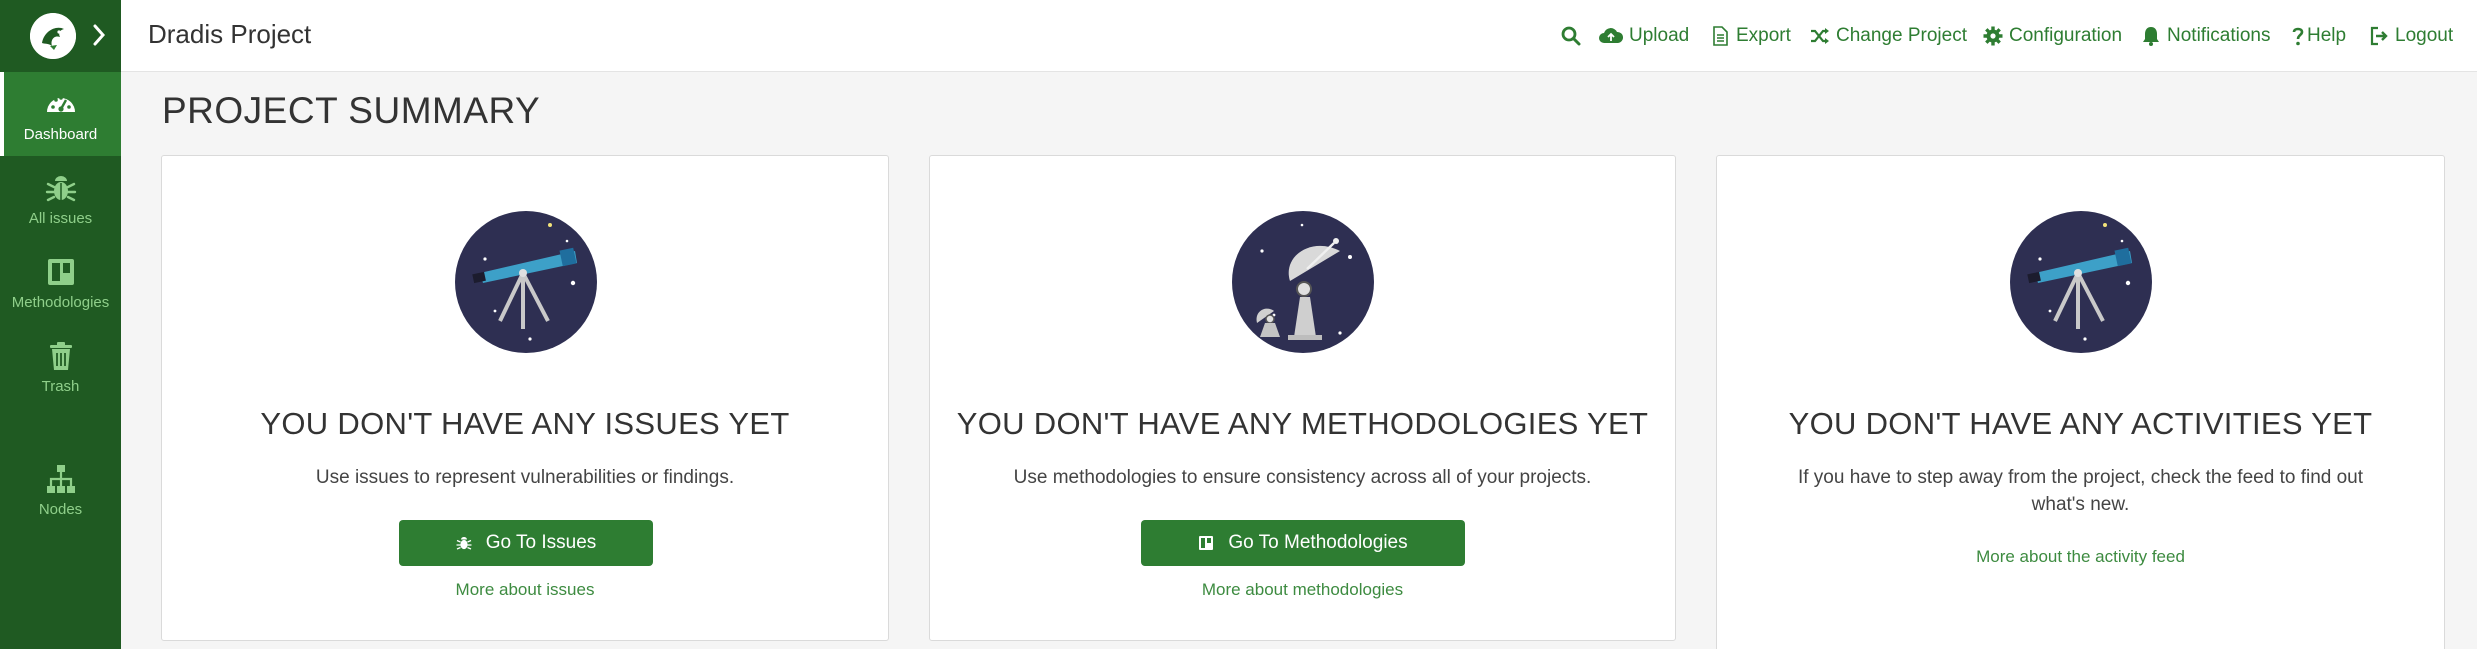 The width and height of the screenshot is (2477, 649). Describe the element at coordinates (2080, 557) in the screenshot. I see `more-about-activity-feed-link: More about the activity feed` at that location.